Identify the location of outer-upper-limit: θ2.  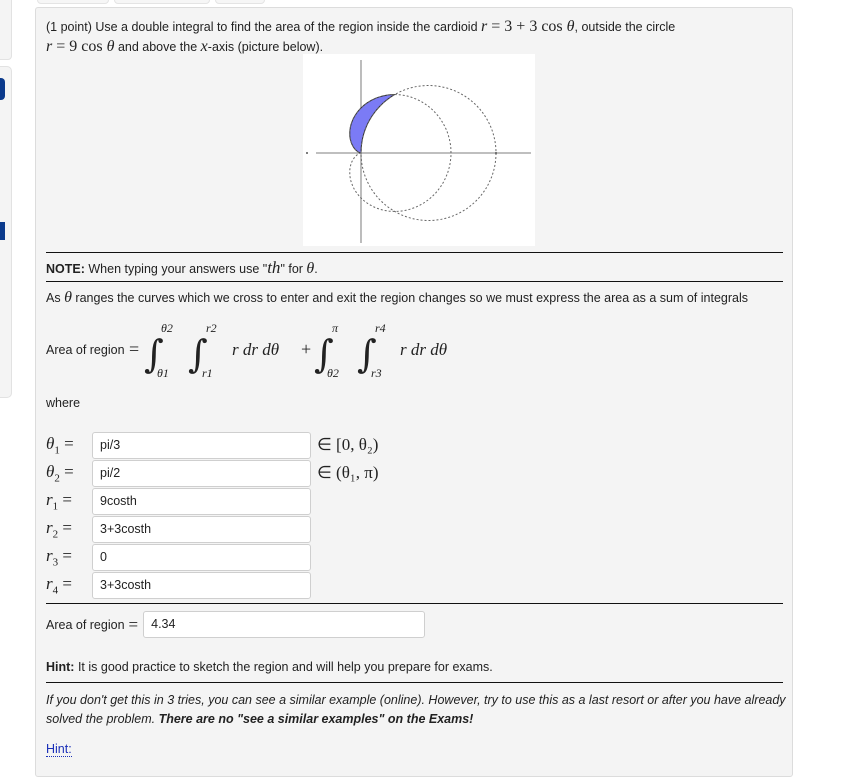
(167, 328).